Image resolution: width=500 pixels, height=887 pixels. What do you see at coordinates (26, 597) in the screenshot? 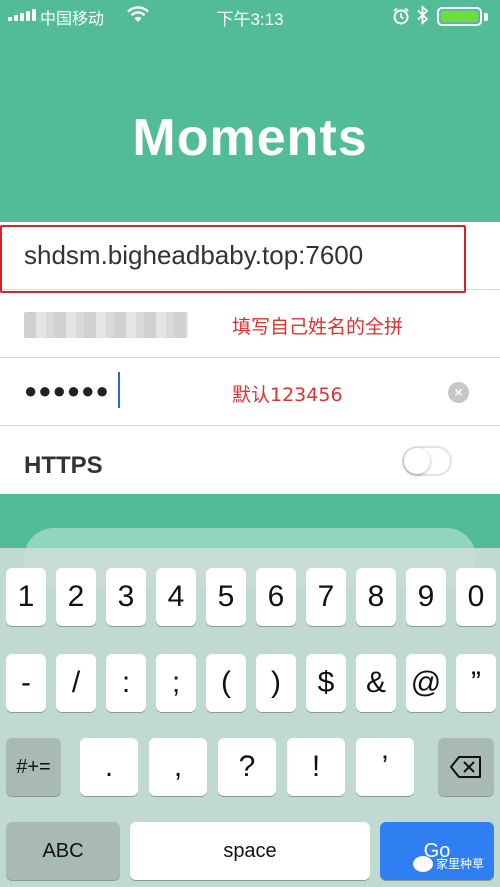
I see `key-1: 1` at bounding box center [26, 597].